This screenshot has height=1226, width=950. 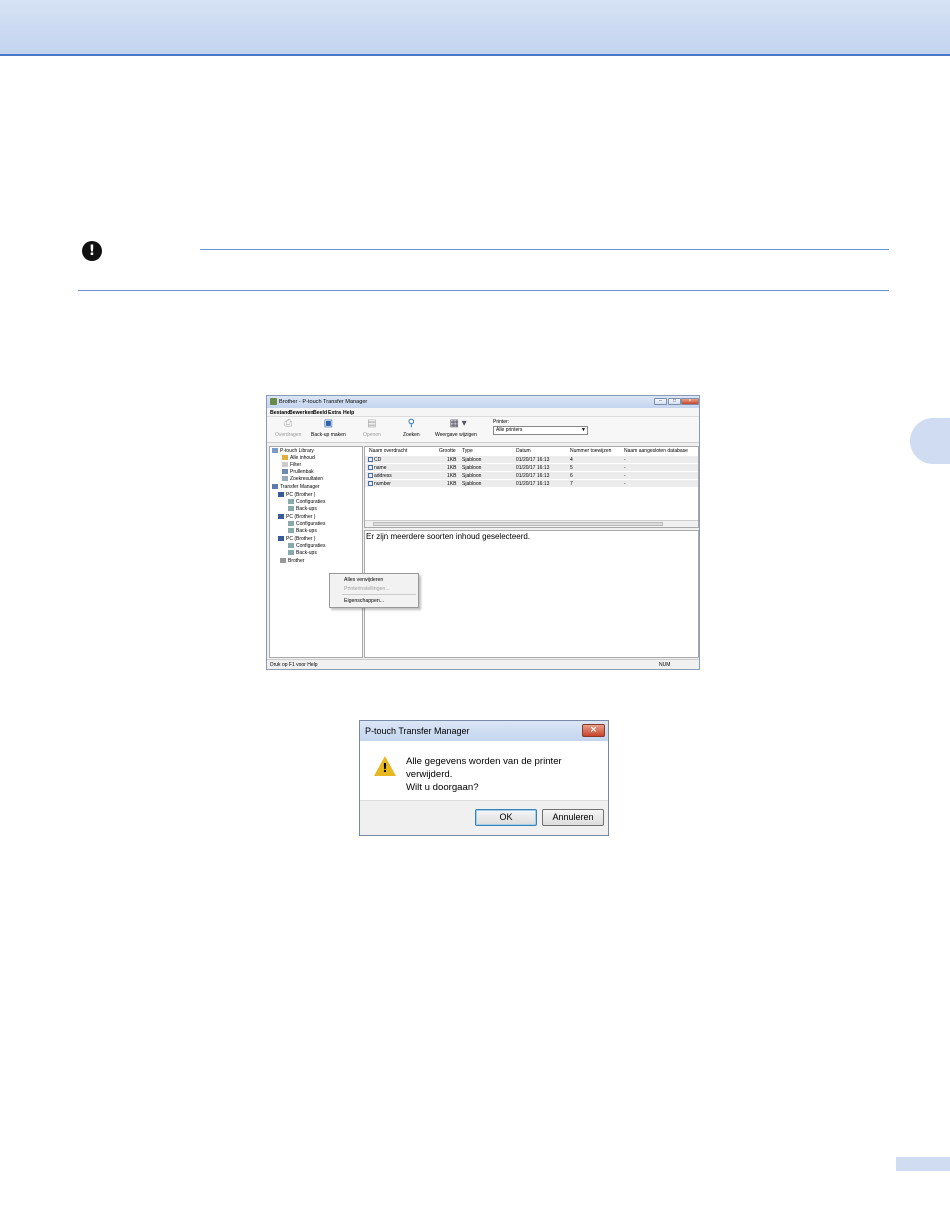 I want to click on printer-select: Alle printers ▼, so click(x=540, y=430).